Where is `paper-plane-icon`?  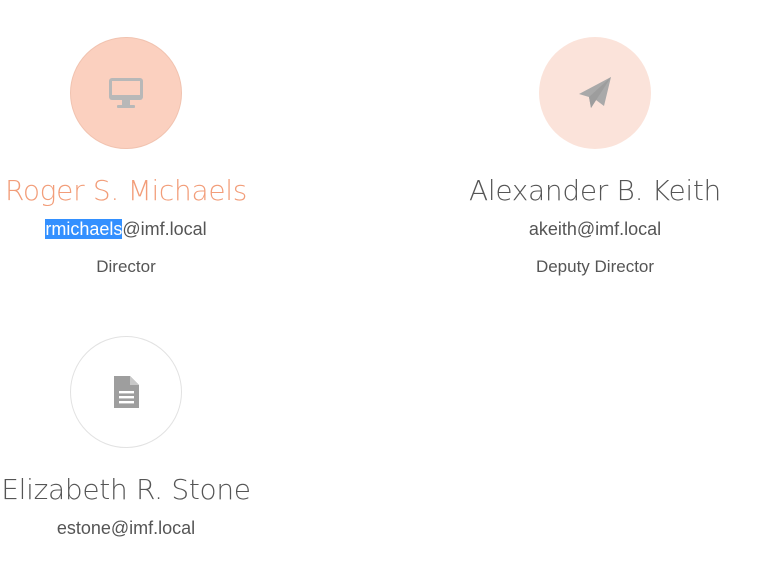
paper-plane-icon is located at coordinates (595, 92).